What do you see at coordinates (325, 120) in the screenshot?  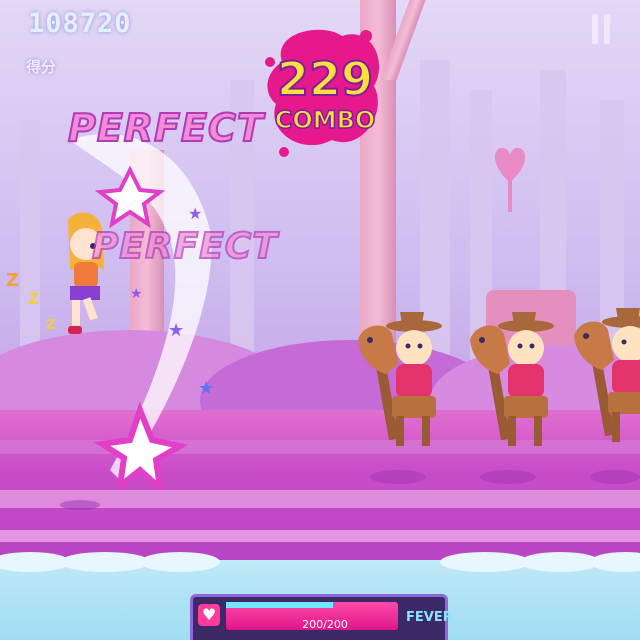 I see `combo-label: COMBO` at bounding box center [325, 120].